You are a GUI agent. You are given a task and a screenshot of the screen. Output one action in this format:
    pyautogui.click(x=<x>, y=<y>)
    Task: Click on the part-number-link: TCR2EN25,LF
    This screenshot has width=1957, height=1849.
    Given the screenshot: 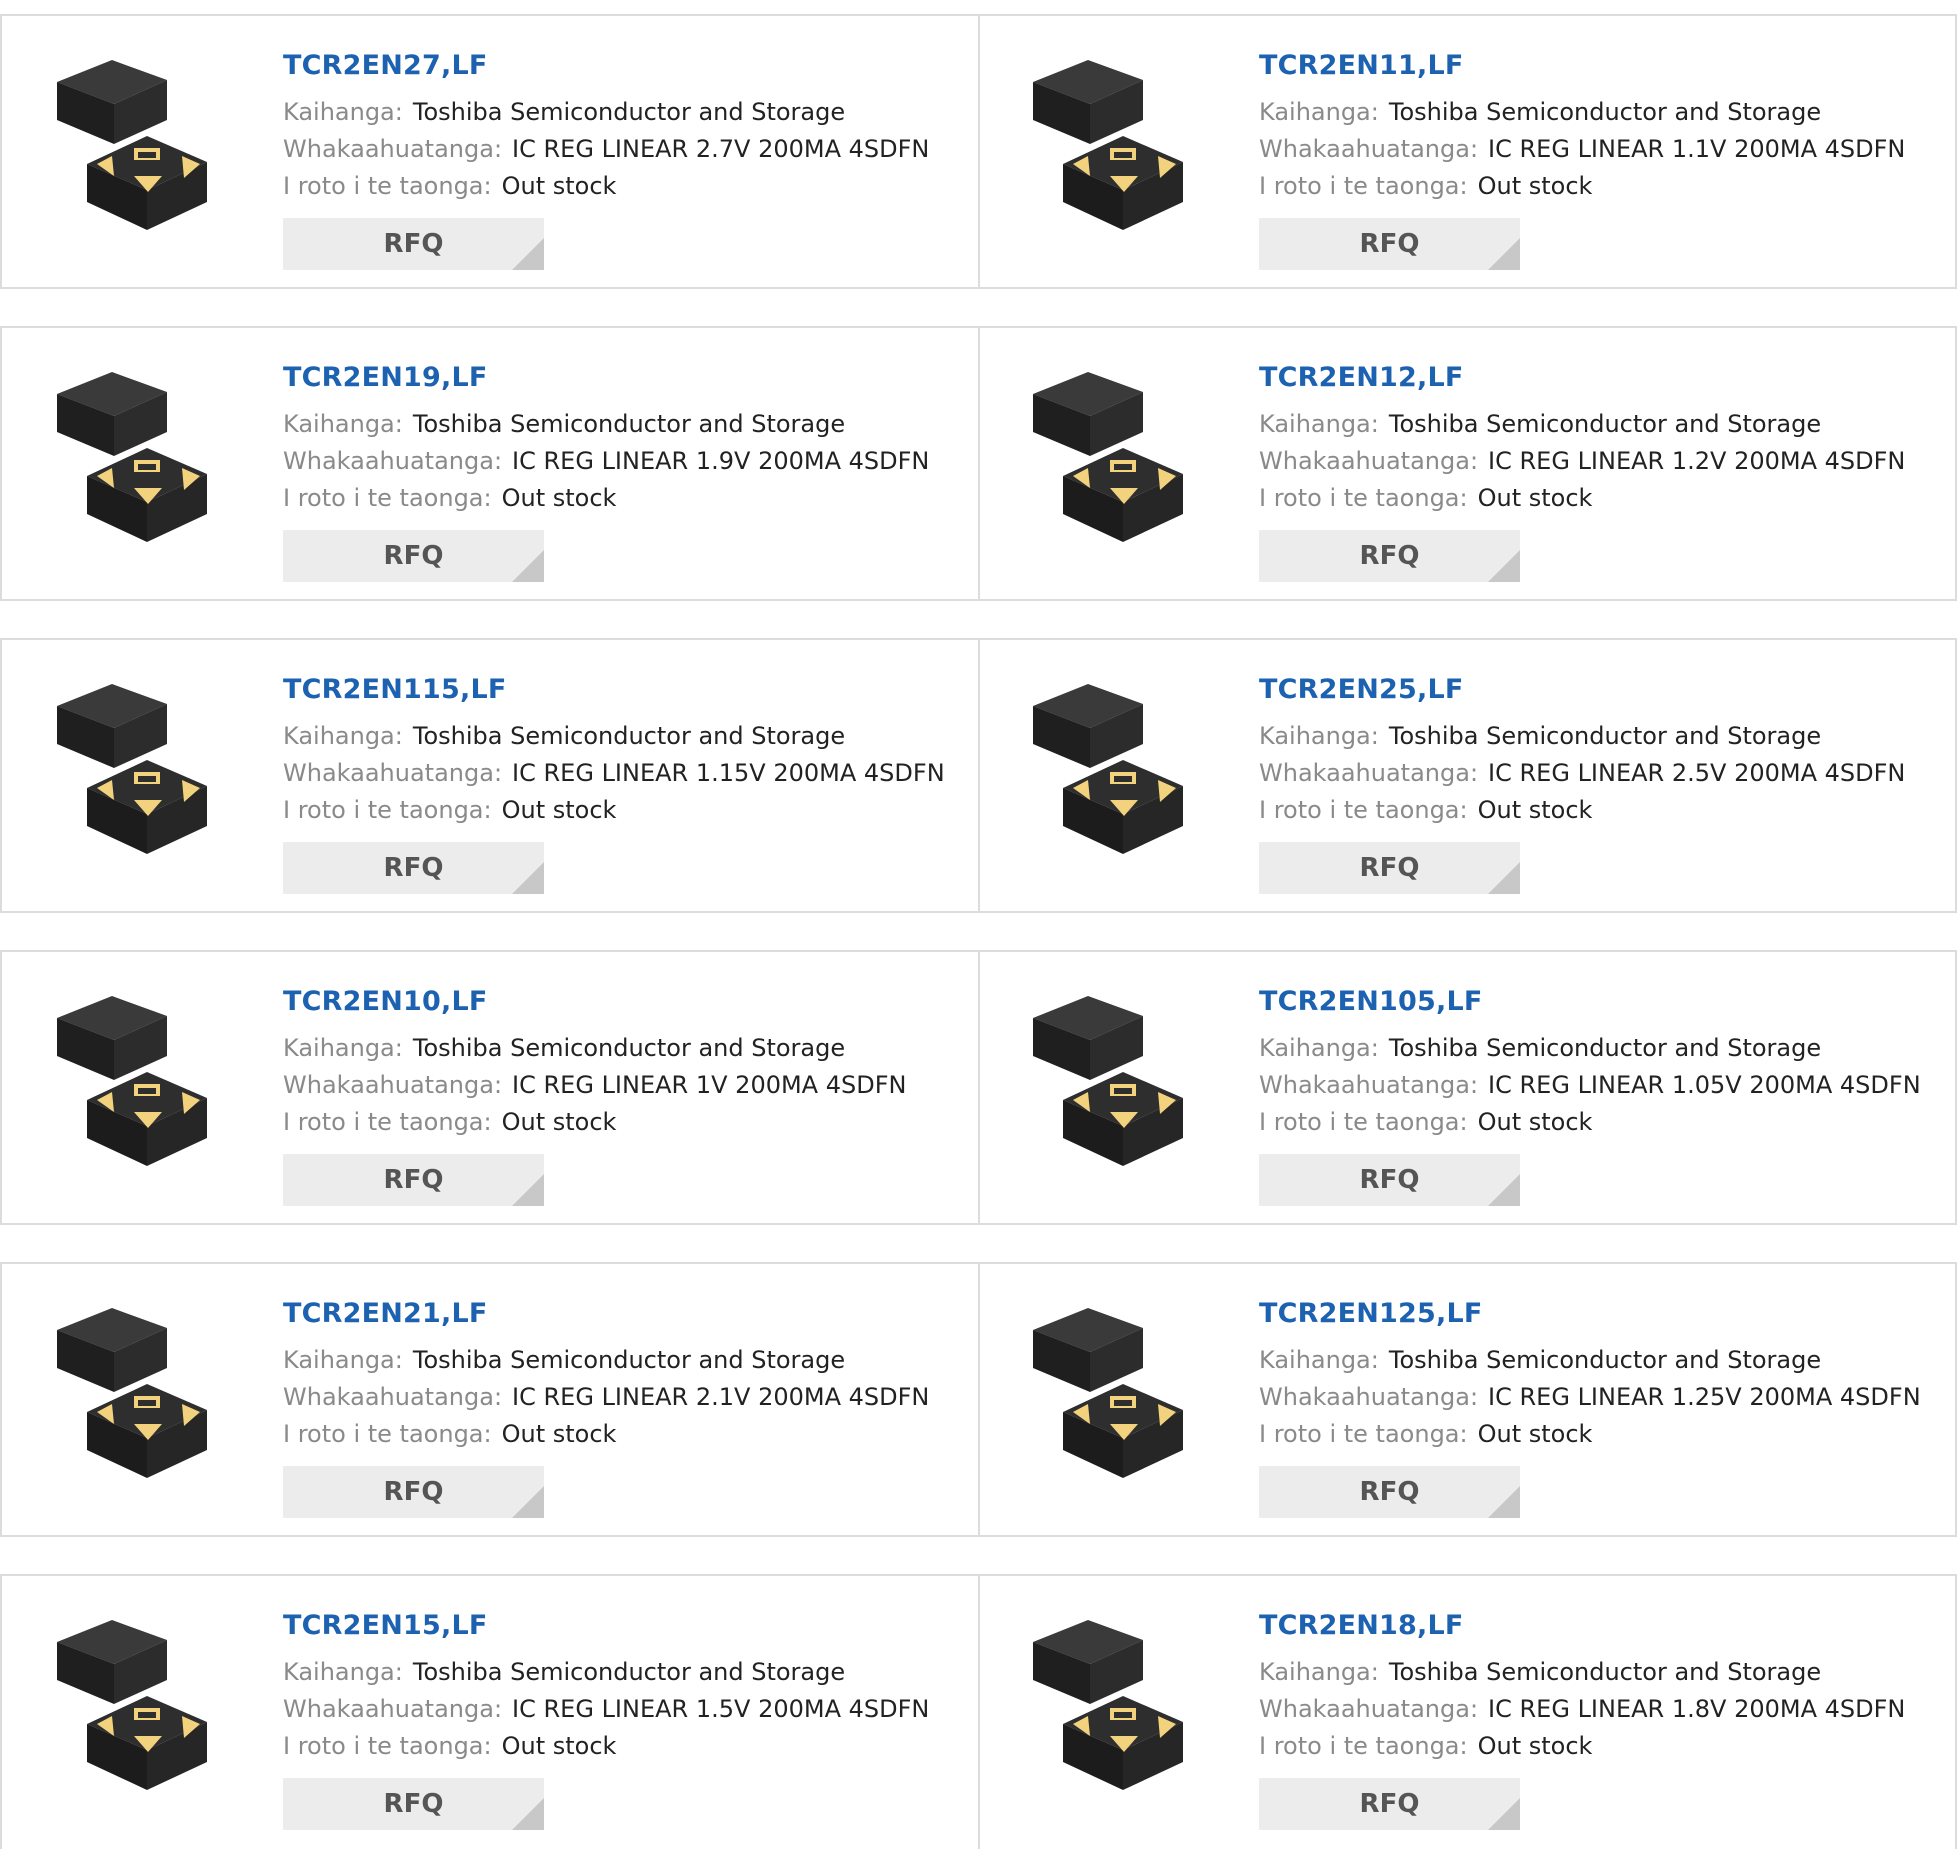 What is the action you would take?
    pyautogui.click(x=1602, y=690)
    